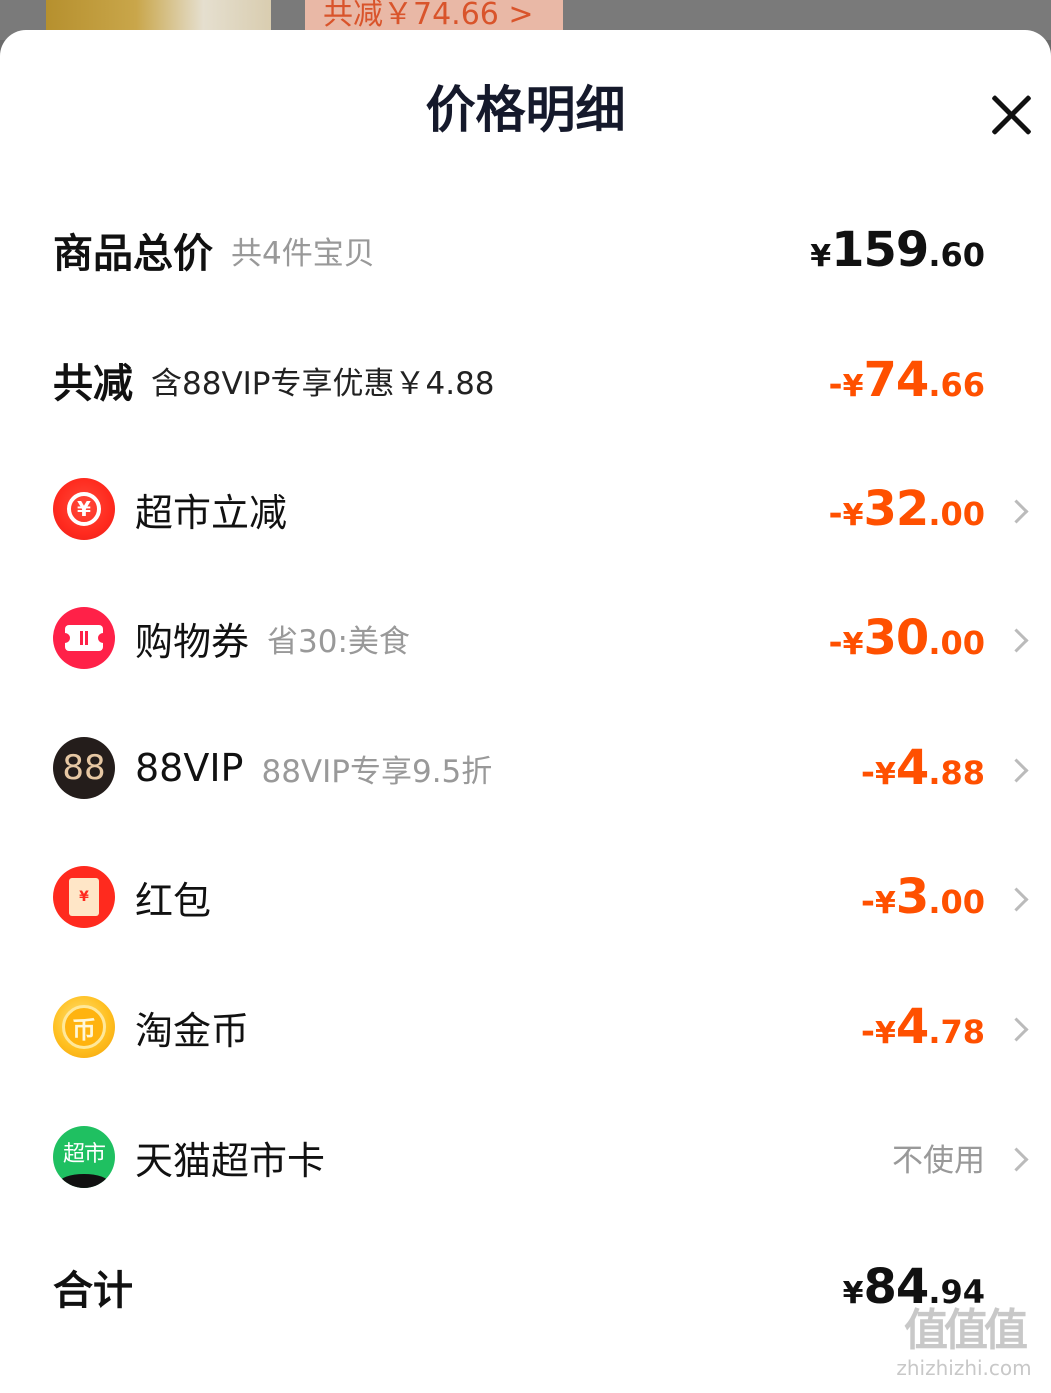  Describe the element at coordinates (525, 638) in the screenshot. I see `coupon-row: 购物券 省30:美食 - ¥ 30 .00` at that location.